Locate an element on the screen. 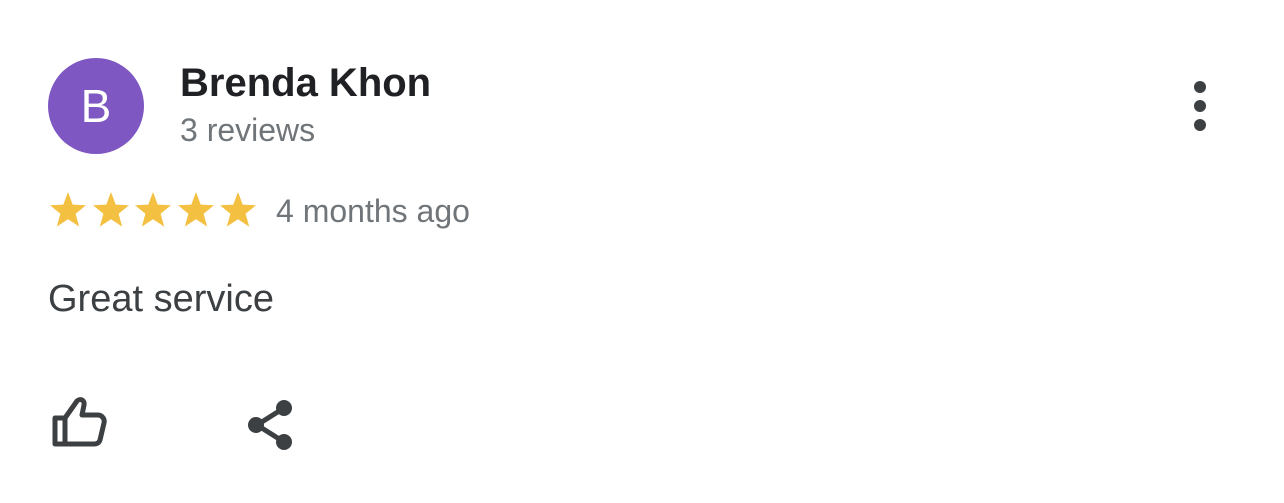 The image size is (1284, 503). review-text: Great service is located at coordinates (161, 299).